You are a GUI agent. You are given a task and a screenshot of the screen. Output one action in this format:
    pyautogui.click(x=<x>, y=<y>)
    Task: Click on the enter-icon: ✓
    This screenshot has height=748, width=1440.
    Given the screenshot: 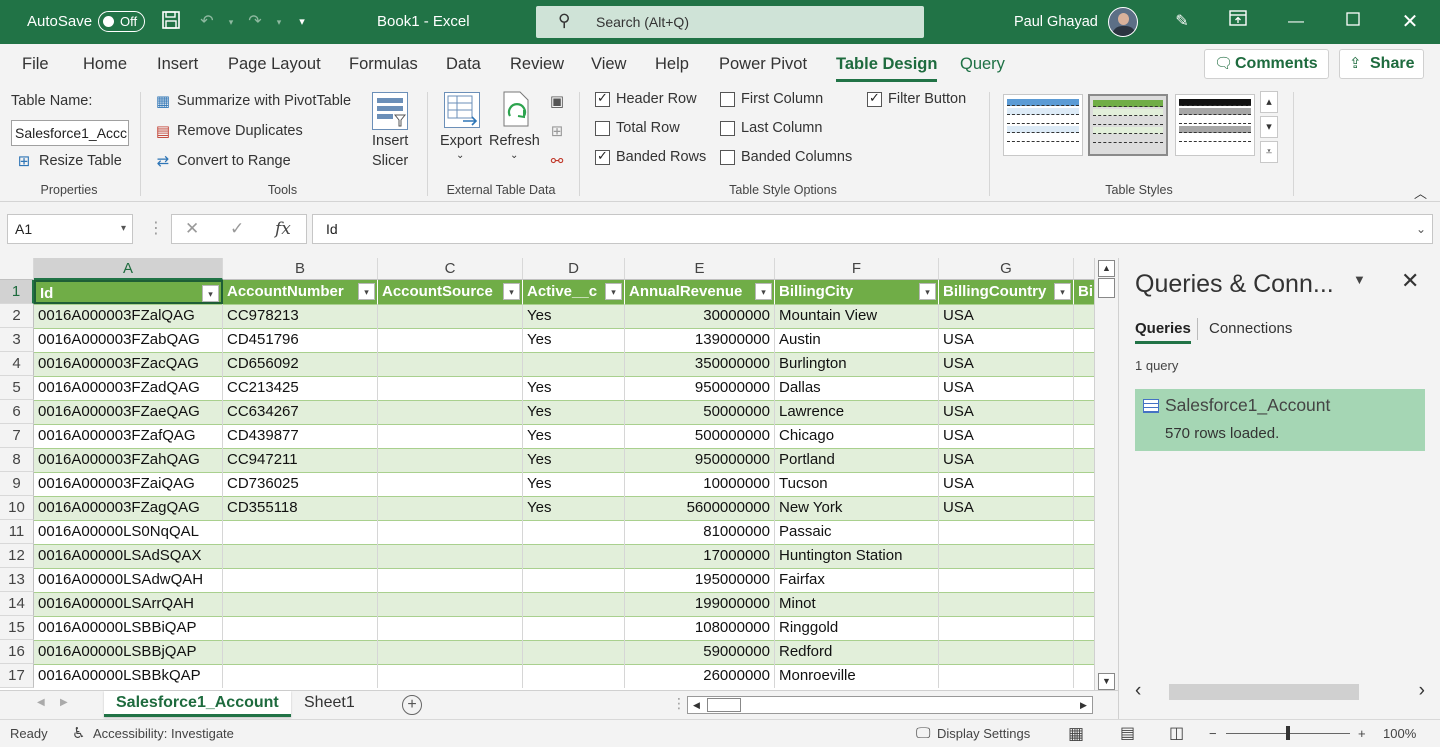 What is the action you would take?
    pyautogui.click(x=237, y=229)
    